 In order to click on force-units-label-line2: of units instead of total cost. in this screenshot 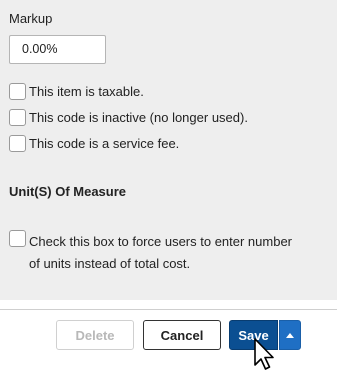, I will do `click(110, 263)`.